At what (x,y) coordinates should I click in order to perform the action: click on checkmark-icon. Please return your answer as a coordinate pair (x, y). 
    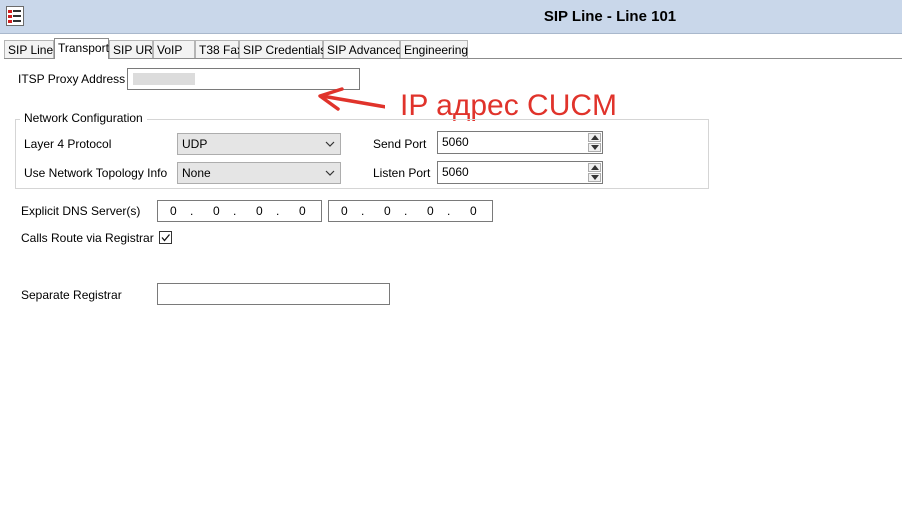
    Looking at the image, I should click on (165, 238).